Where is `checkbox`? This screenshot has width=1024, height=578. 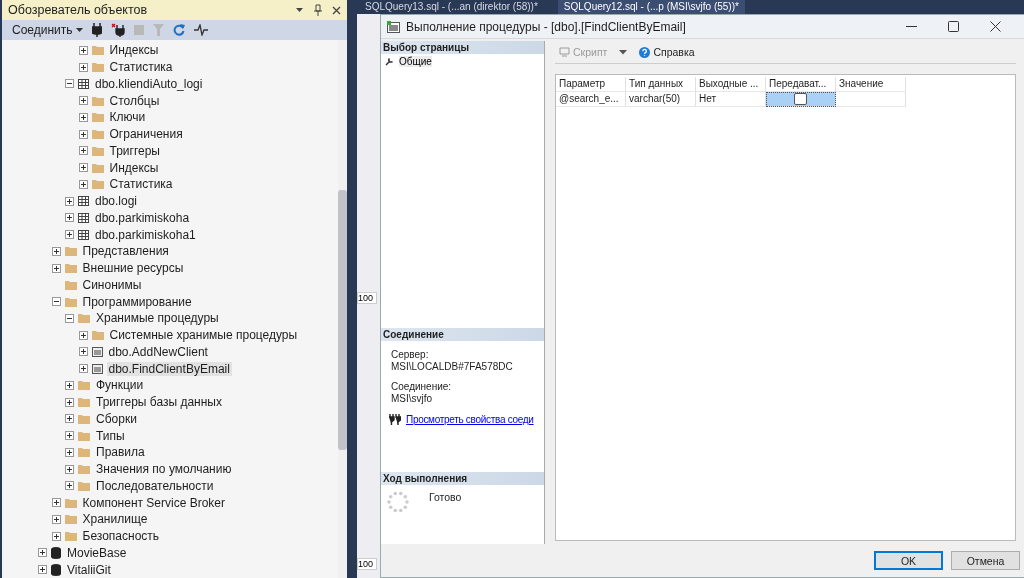 checkbox is located at coordinates (800, 99).